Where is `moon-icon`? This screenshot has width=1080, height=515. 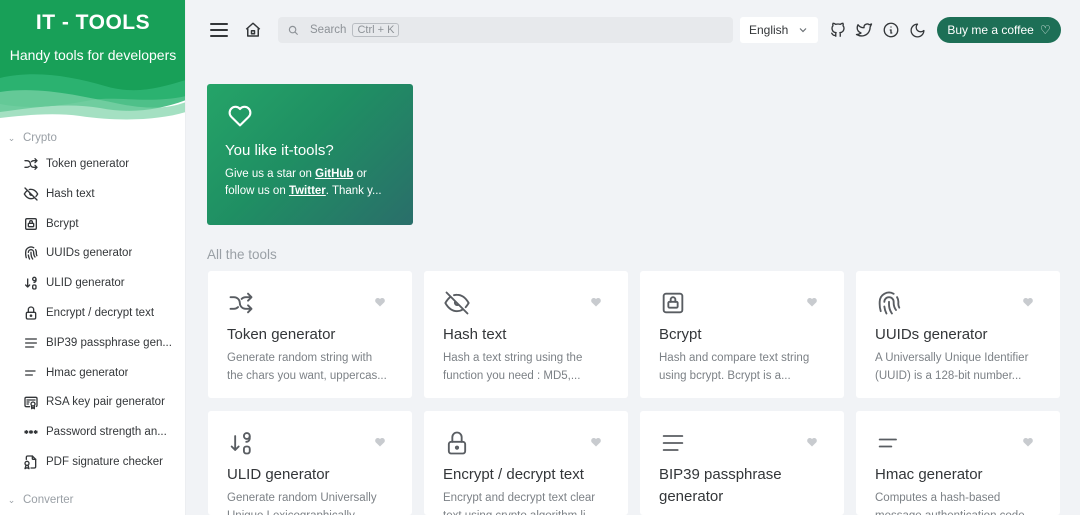 moon-icon is located at coordinates (917, 30).